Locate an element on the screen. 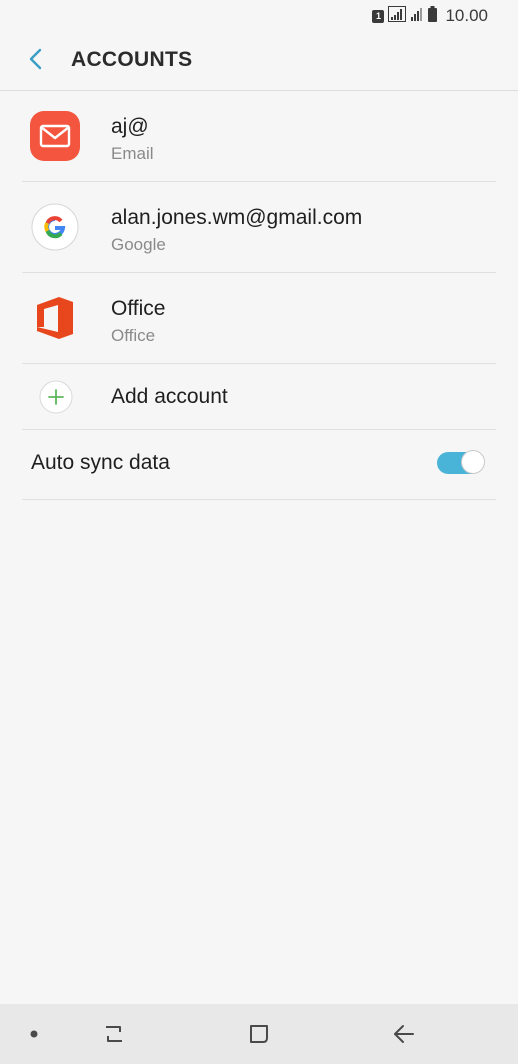 The width and height of the screenshot is (518, 1064). toggle-knob is located at coordinates (473, 462).